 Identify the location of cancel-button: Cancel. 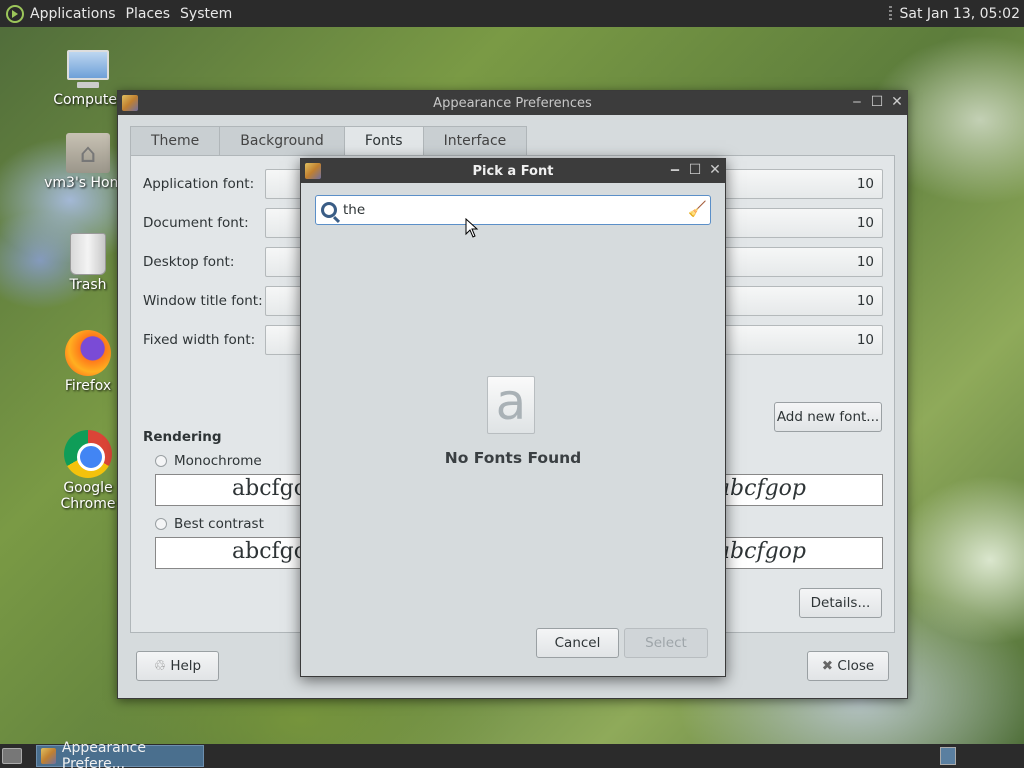
(577, 643).